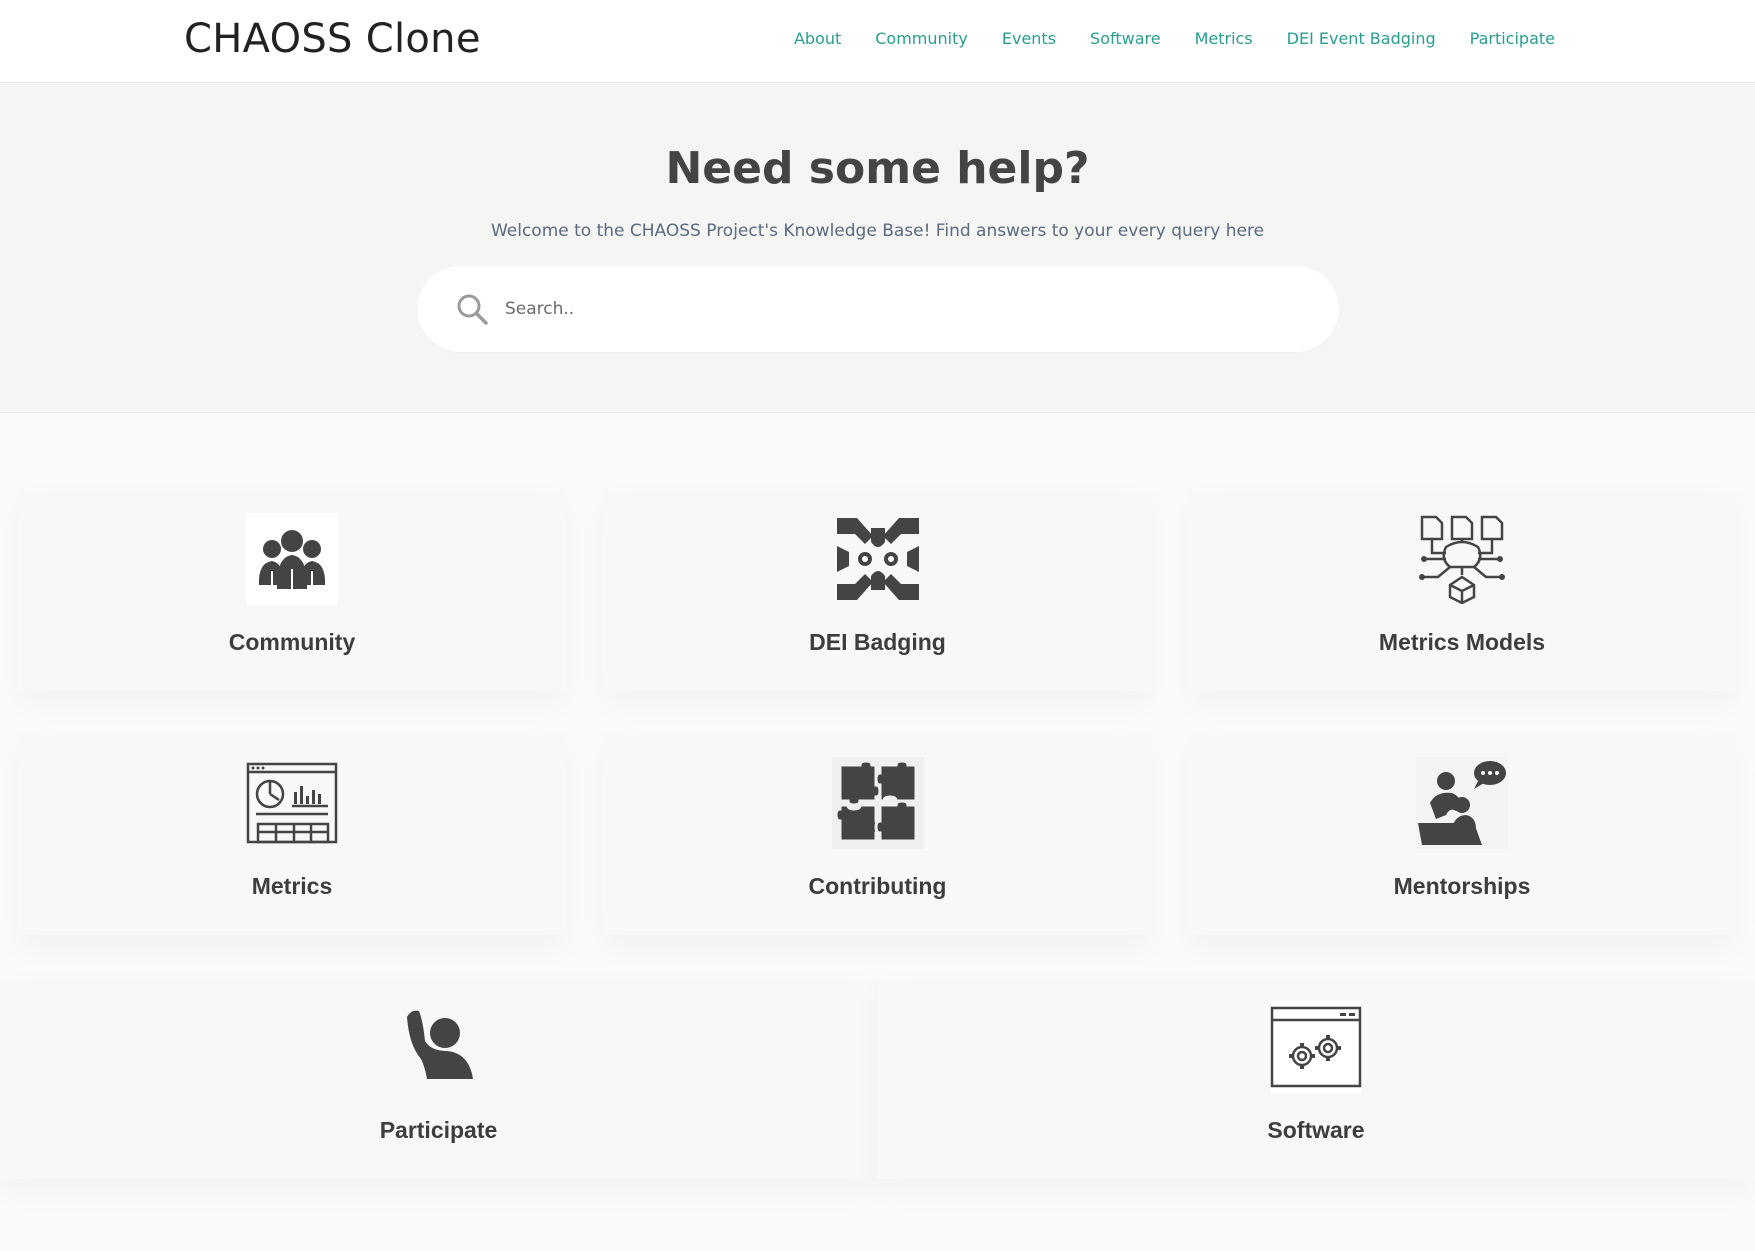 The image size is (1755, 1251). I want to click on card-label: Software, so click(1316, 1130).